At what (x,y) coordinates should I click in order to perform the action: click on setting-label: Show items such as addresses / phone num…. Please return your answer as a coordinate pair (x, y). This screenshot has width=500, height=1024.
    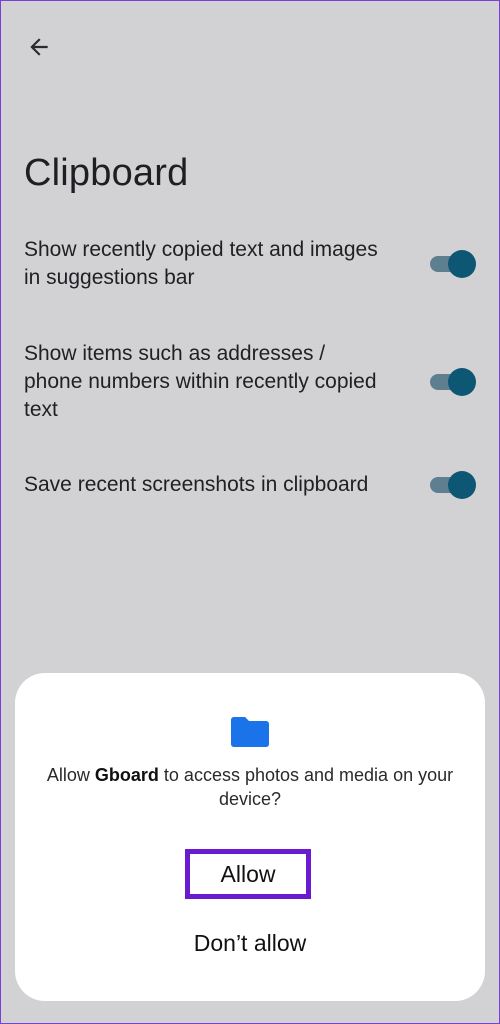
    Looking at the image, I should click on (200, 381).